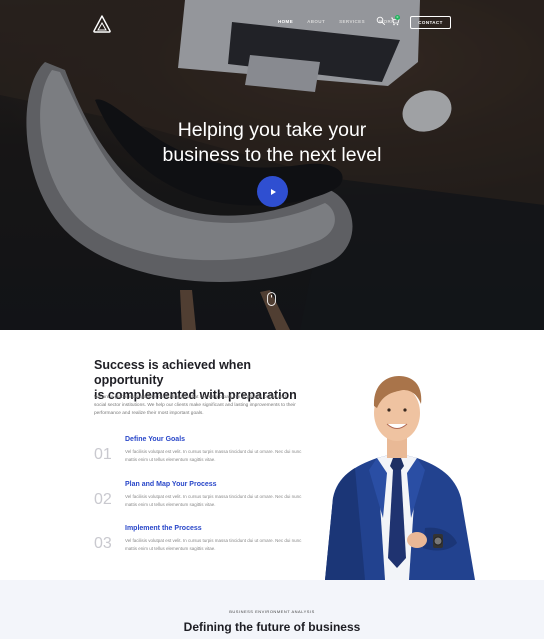 This screenshot has width=544, height=639. I want to click on cart-count-badge: 0, so click(397, 17).